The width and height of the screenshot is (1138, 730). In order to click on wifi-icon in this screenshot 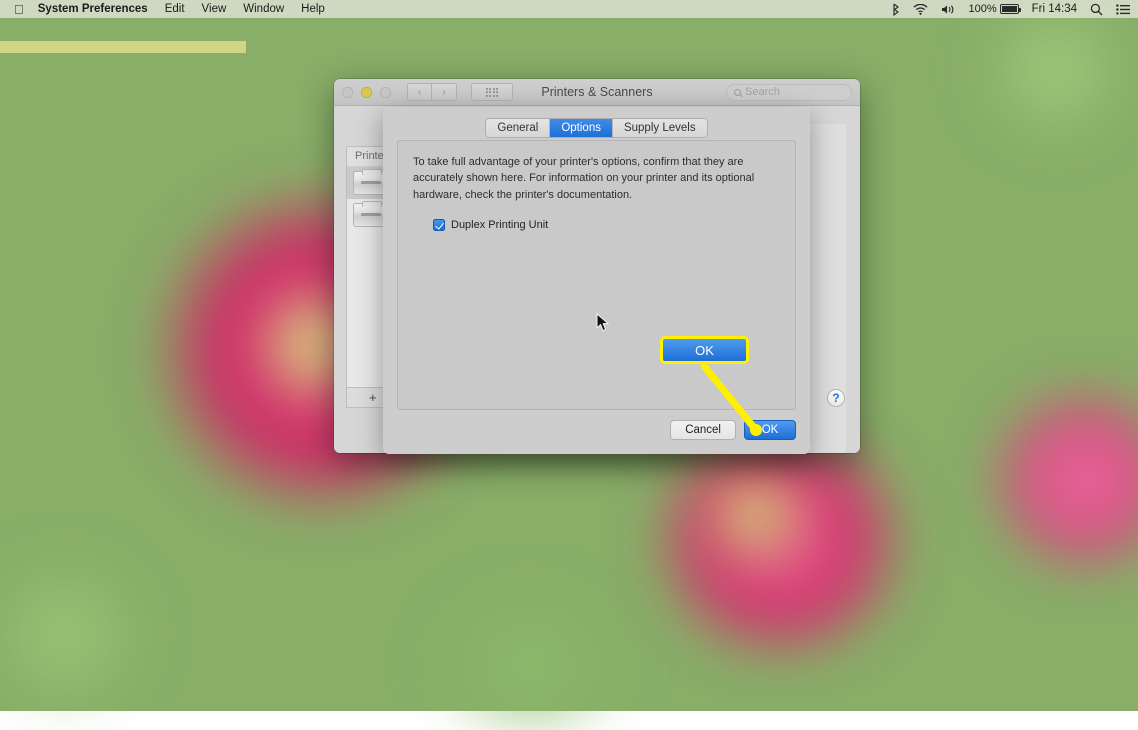, I will do `click(920, 9)`.